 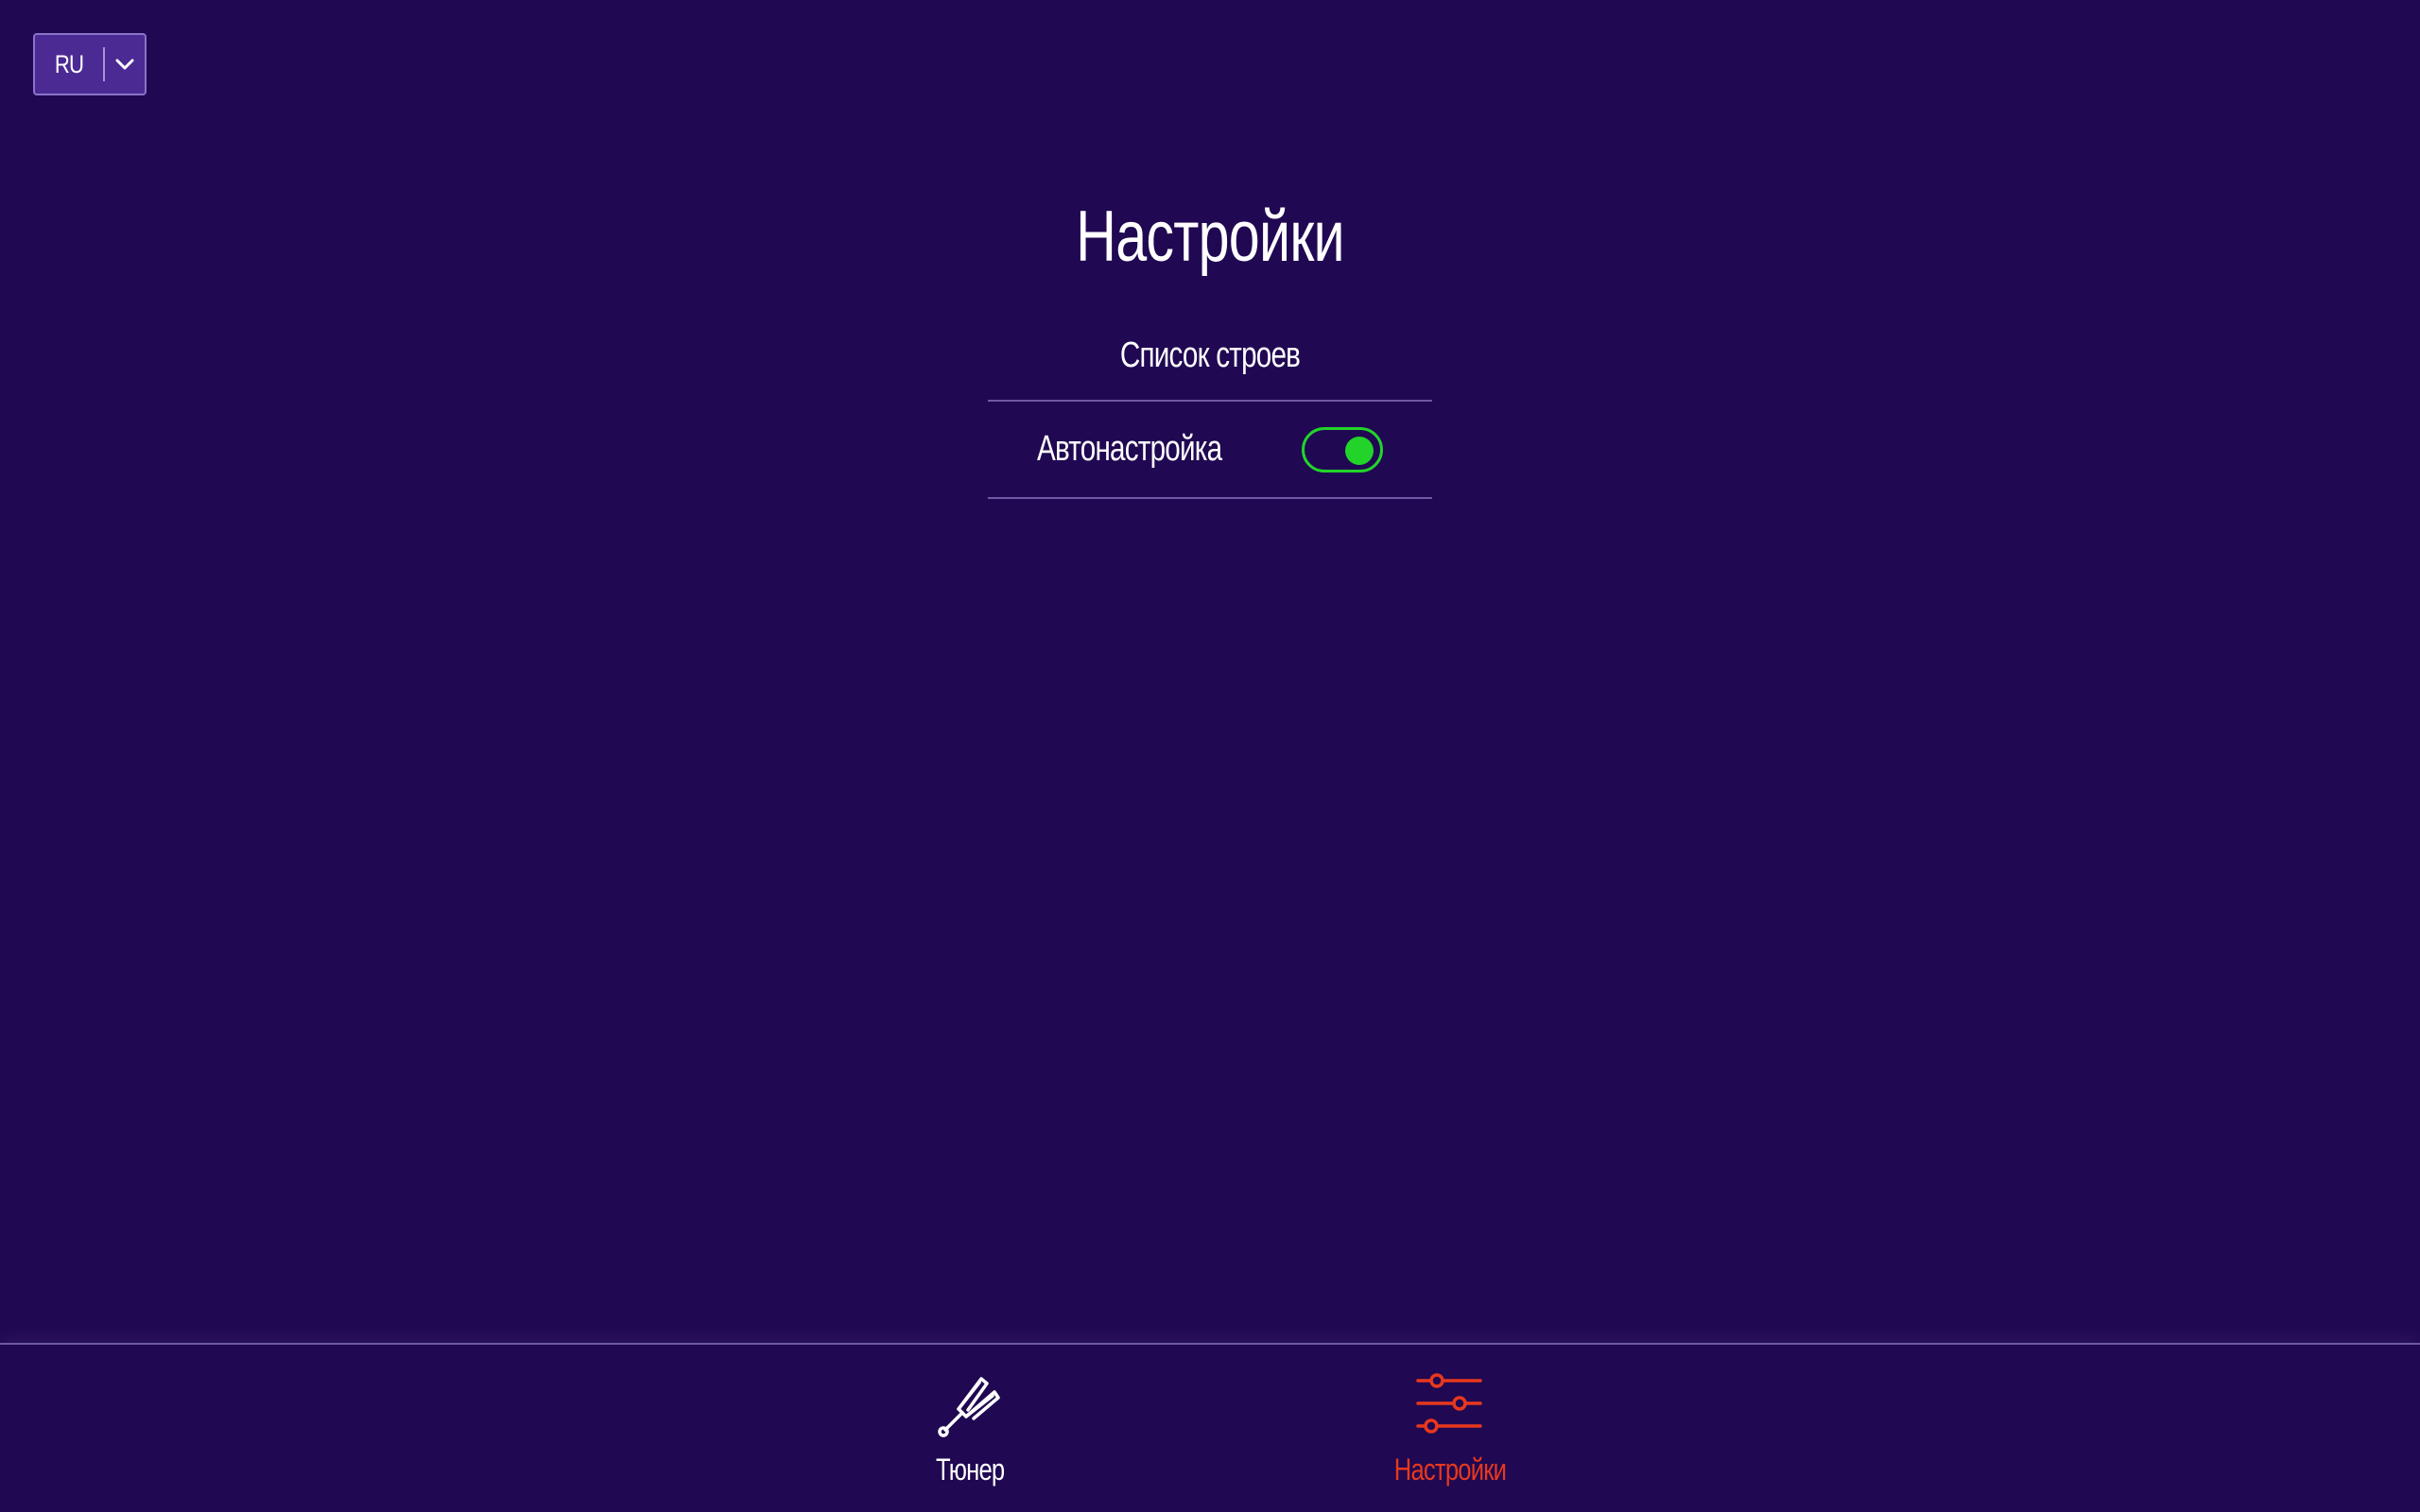 What do you see at coordinates (1359, 450) in the screenshot?
I see `toggle-knob` at bounding box center [1359, 450].